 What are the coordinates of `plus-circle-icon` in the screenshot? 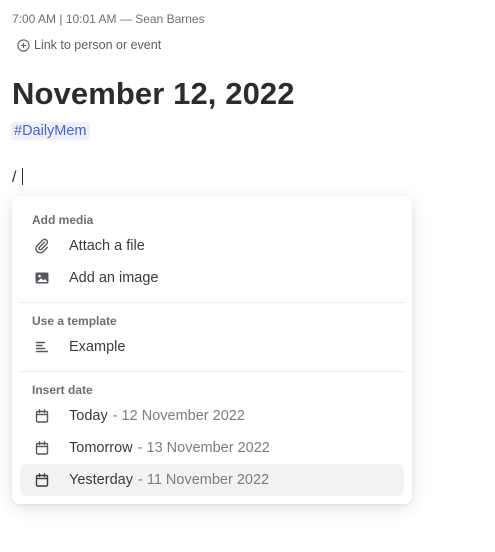 It's located at (23, 45).